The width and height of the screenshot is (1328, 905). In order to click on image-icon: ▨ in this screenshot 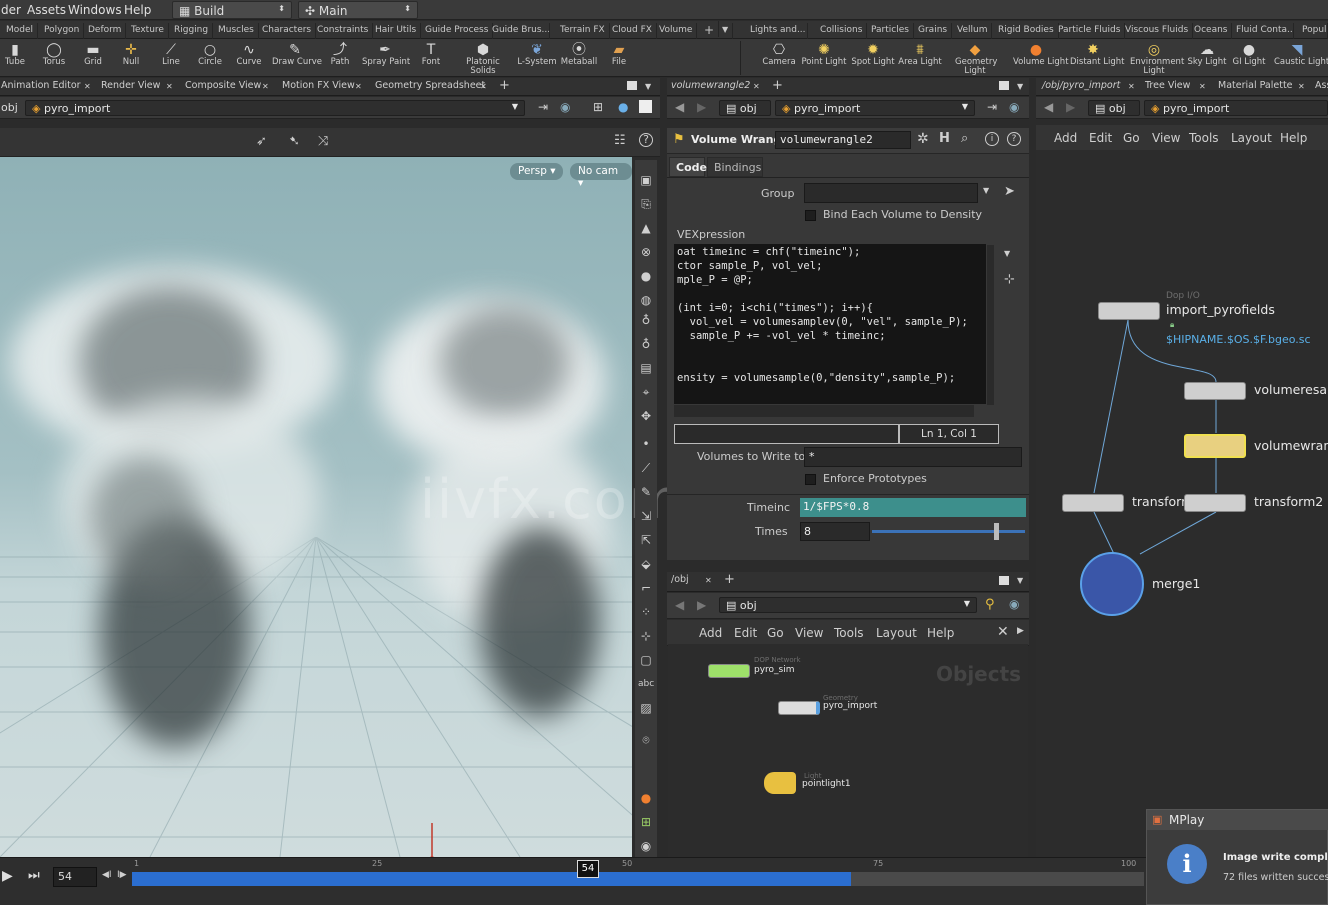, I will do `click(646, 708)`.